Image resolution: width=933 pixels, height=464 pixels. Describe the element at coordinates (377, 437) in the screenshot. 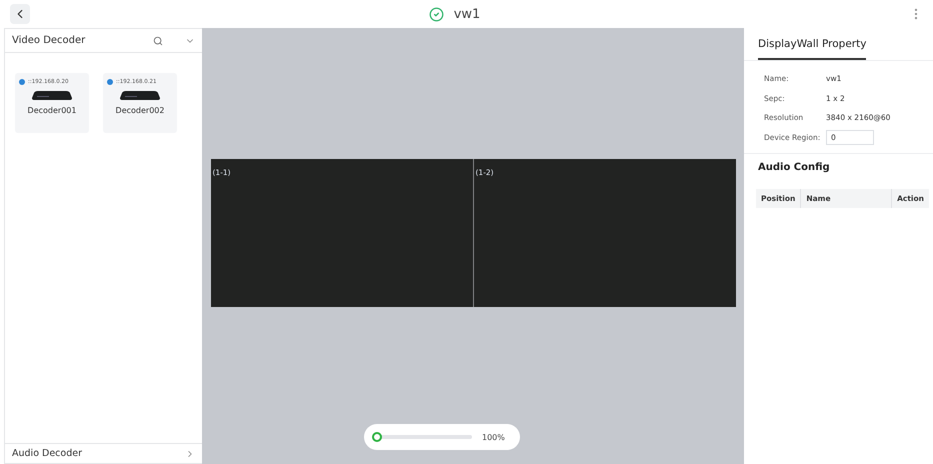

I see `zoom-thumb` at that location.